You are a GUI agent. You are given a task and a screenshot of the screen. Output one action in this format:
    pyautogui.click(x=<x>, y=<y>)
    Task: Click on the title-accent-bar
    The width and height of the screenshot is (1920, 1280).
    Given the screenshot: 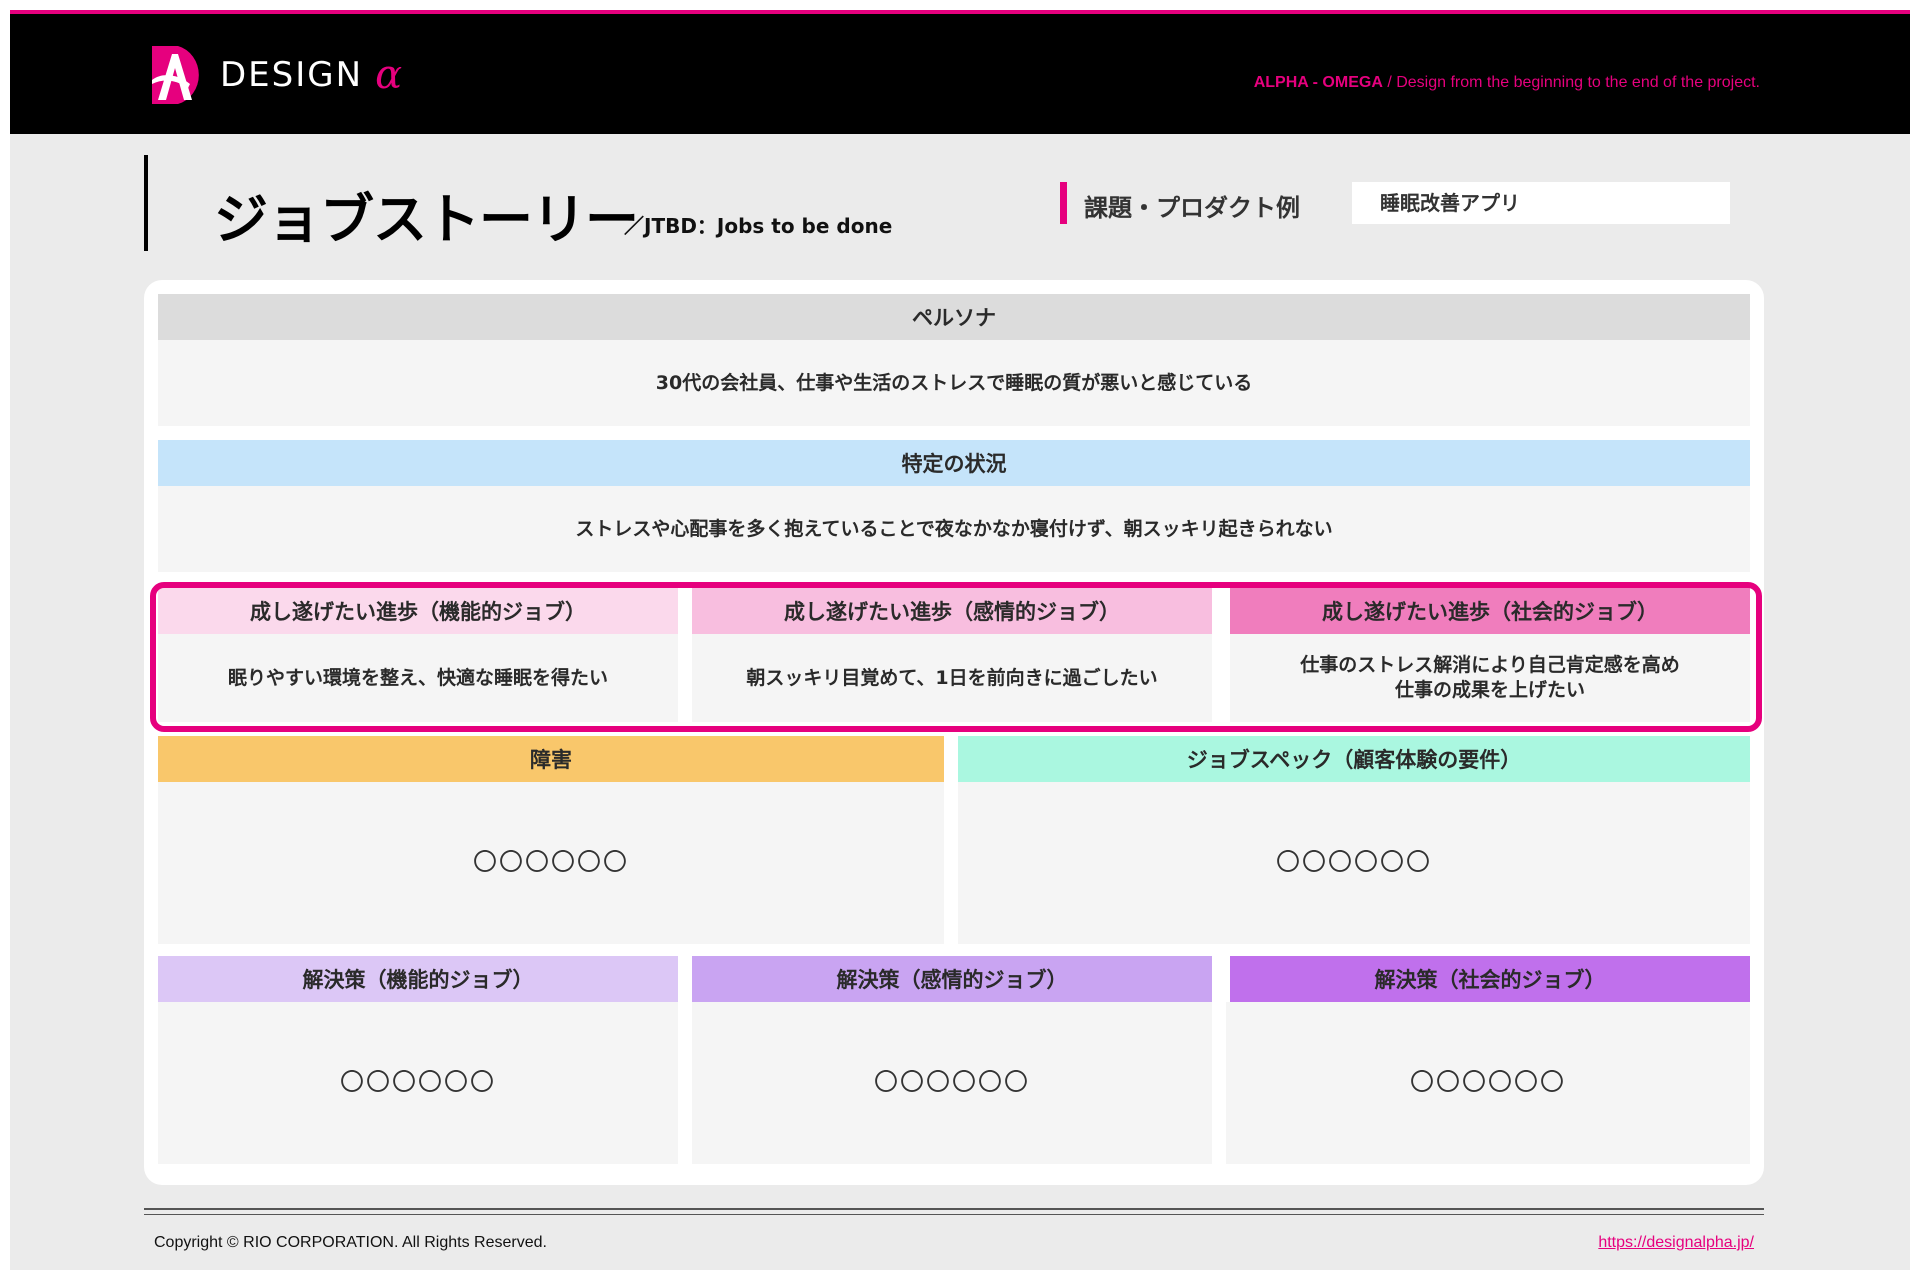 What is the action you would take?
    pyautogui.click(x=146, y=203)
    